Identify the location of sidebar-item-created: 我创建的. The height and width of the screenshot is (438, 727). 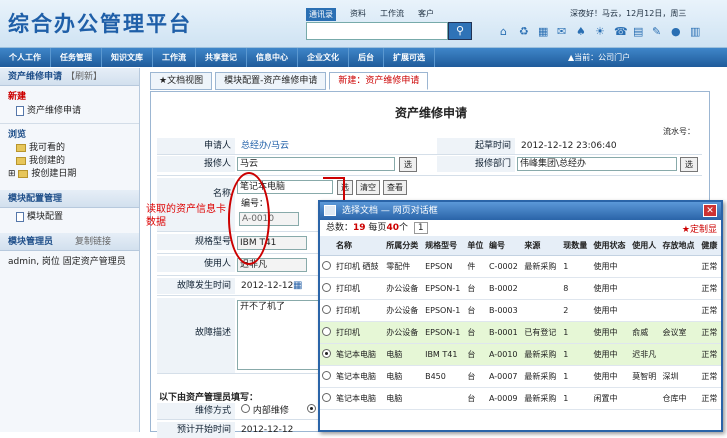
(73, 161).